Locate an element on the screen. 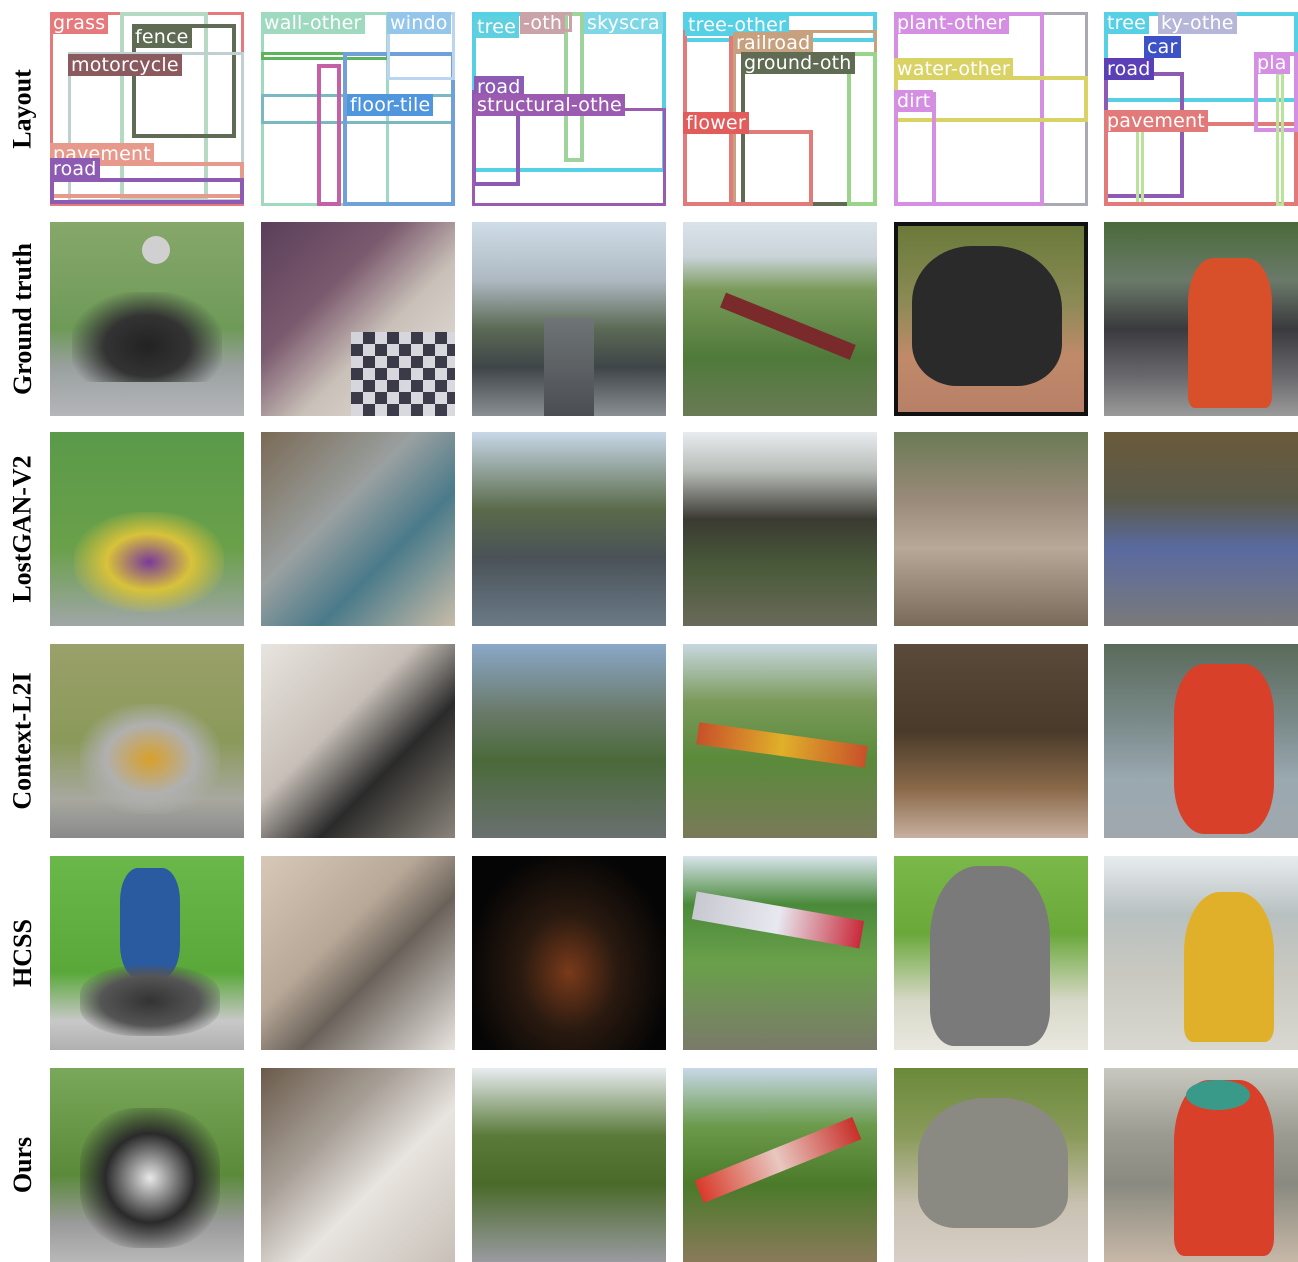 The image size is (1298, 1262). row-label-lostgan-v2: LostGAN-V2 is located at coordinates (22, 529).